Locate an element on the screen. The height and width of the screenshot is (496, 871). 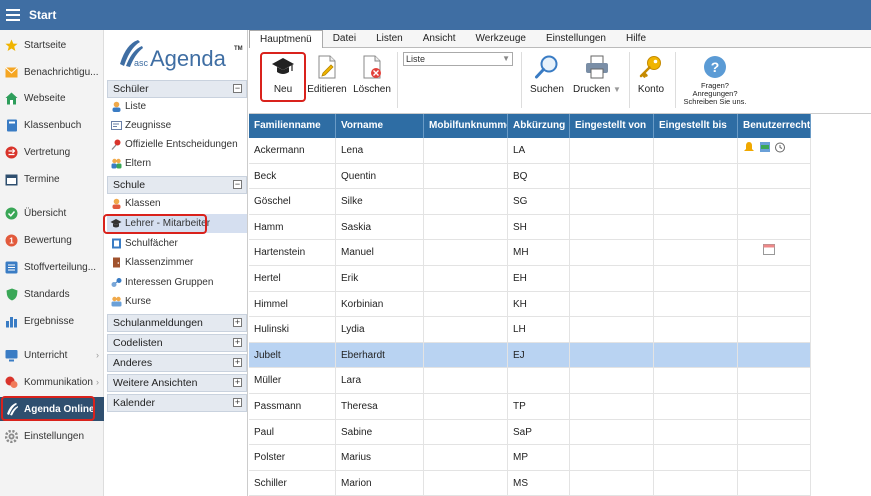
column-header: Eingestellt von is located at coordinates (612, 126).